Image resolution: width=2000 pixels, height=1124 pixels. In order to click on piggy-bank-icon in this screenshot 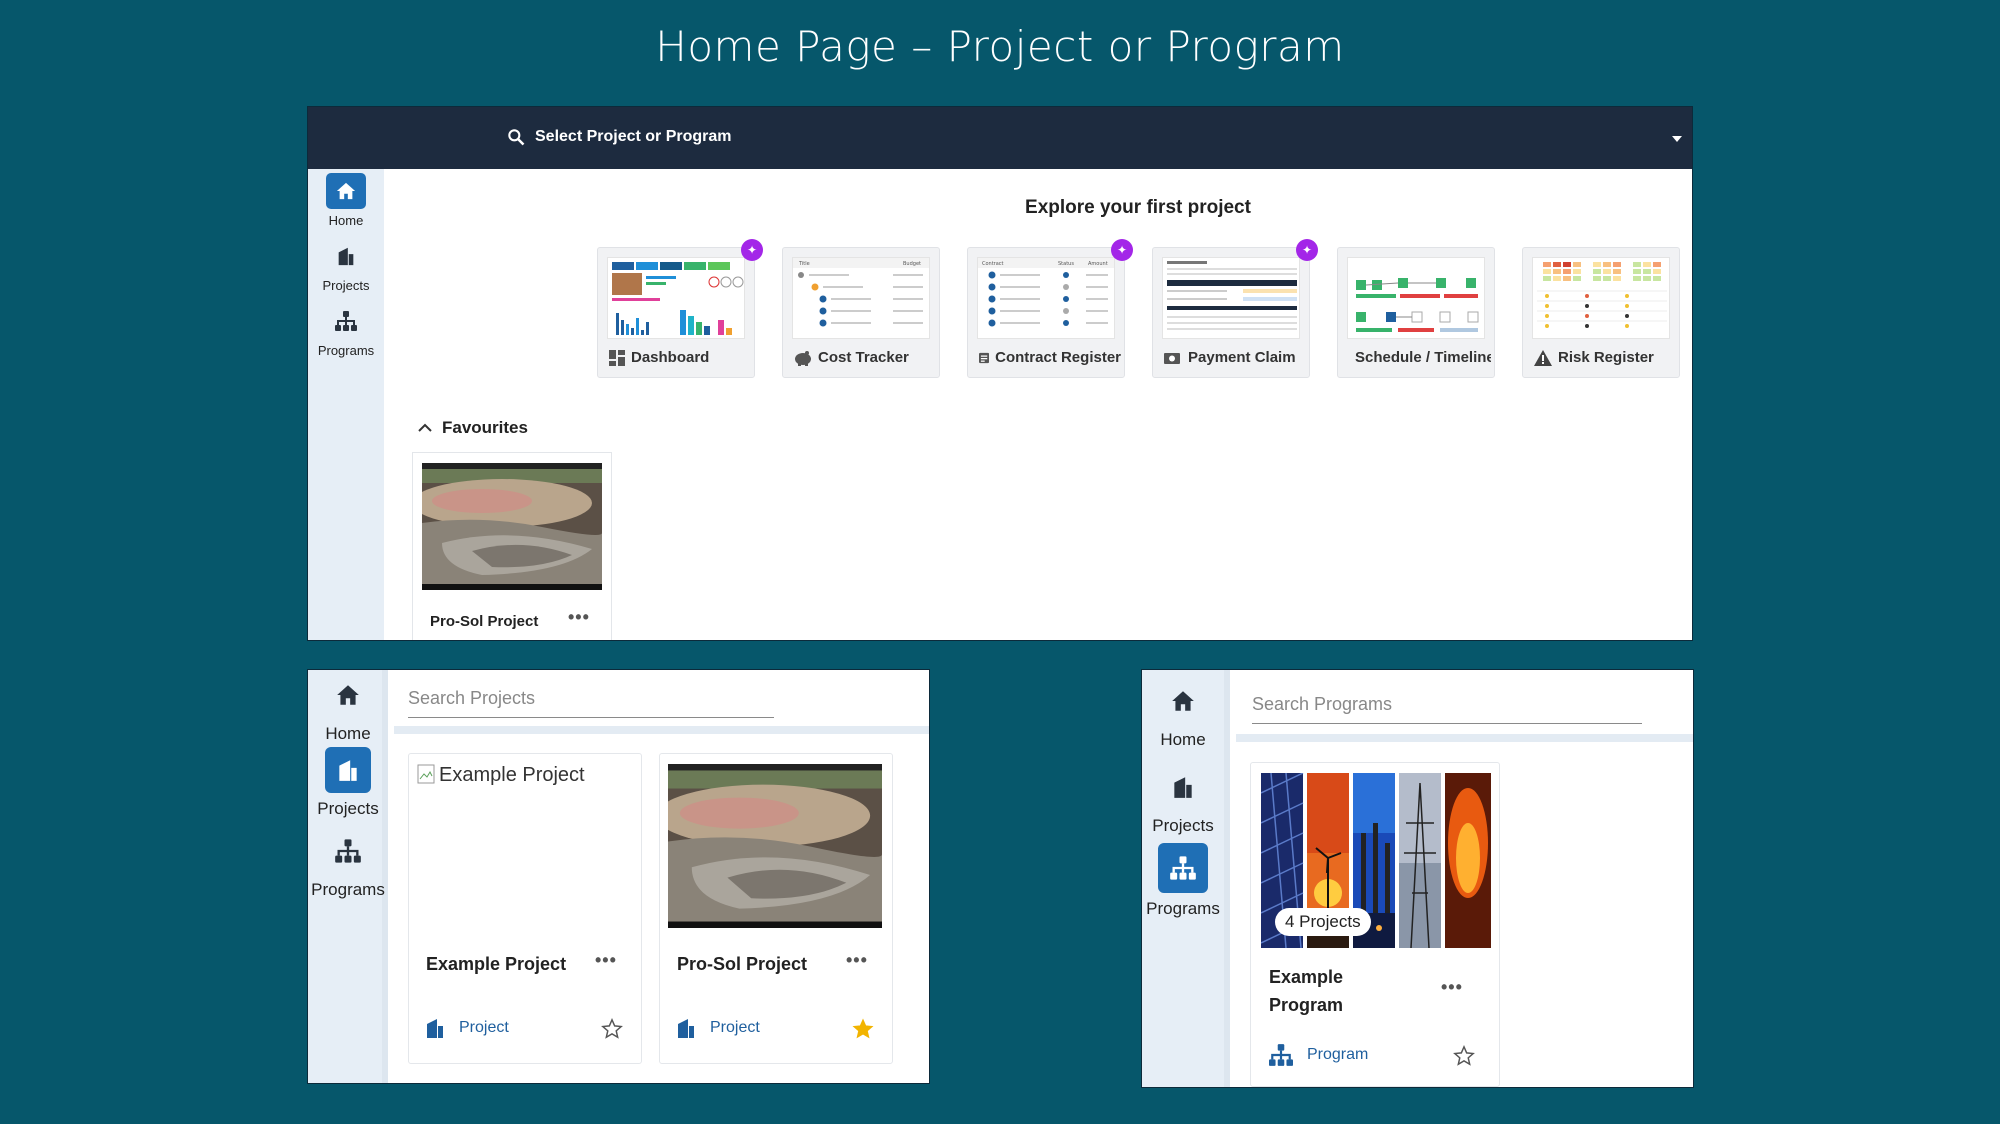, I will do `click(803, 358)`.